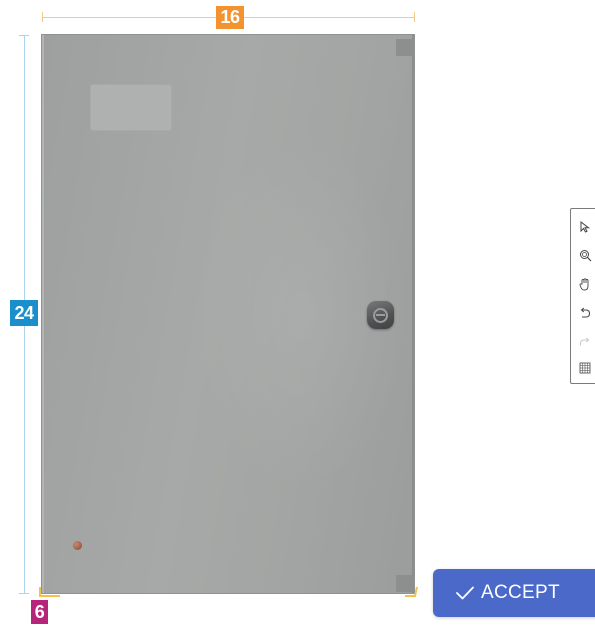  I want to click on zoom-magnifier-icon, so click(585, 255).